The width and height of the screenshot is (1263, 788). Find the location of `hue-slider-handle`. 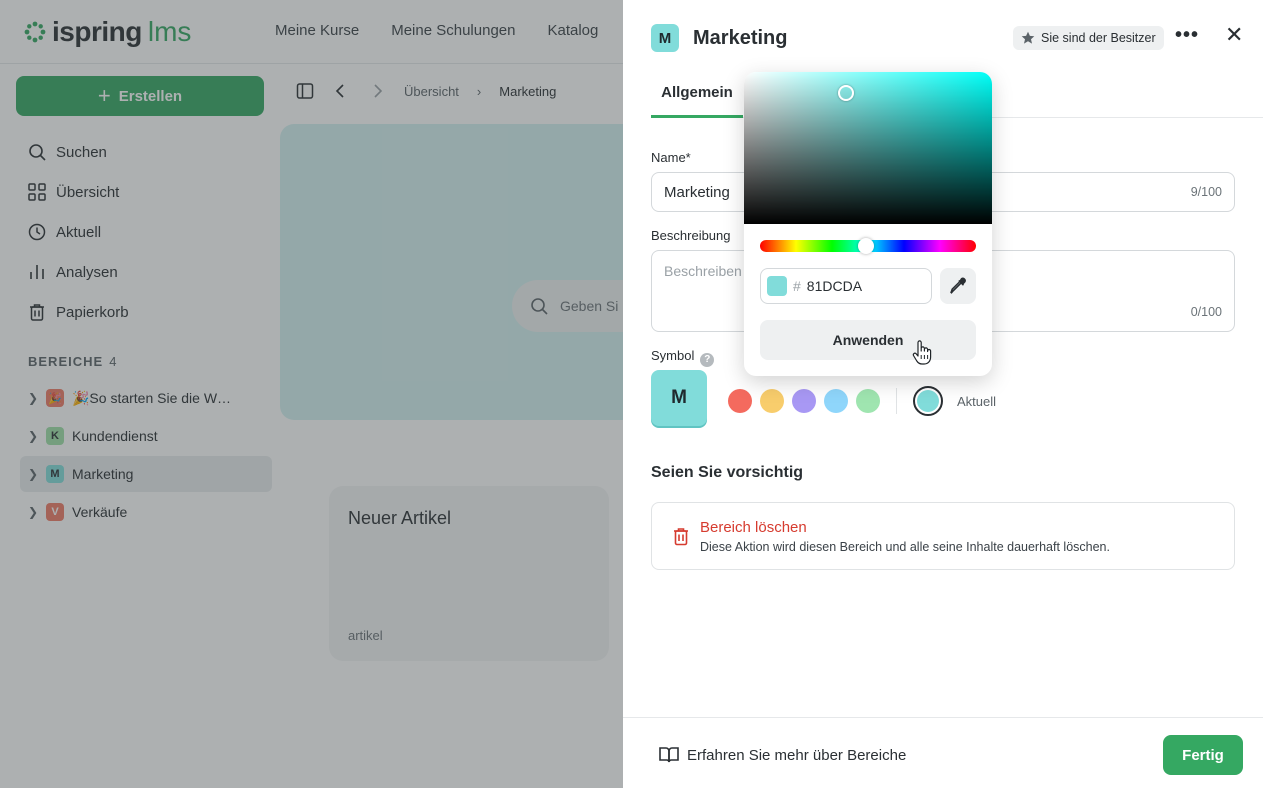

hue-slider-handle is located at coordinates (866, 246).